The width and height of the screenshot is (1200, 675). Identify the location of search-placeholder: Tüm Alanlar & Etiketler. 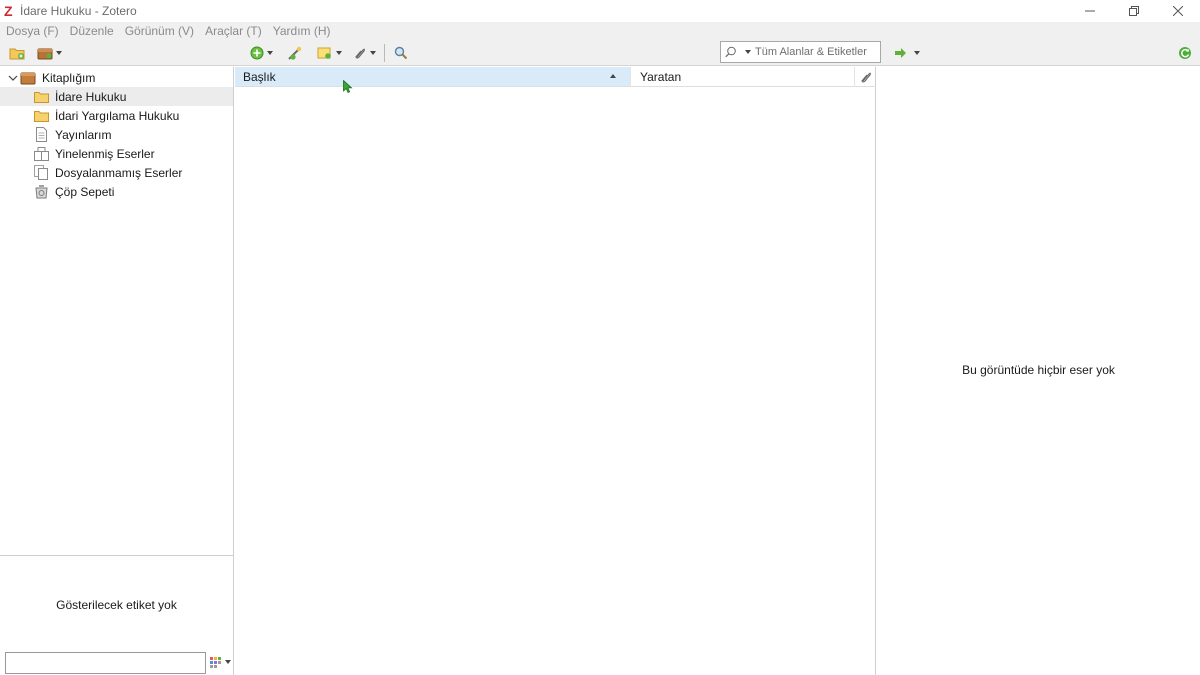
(811, 52).